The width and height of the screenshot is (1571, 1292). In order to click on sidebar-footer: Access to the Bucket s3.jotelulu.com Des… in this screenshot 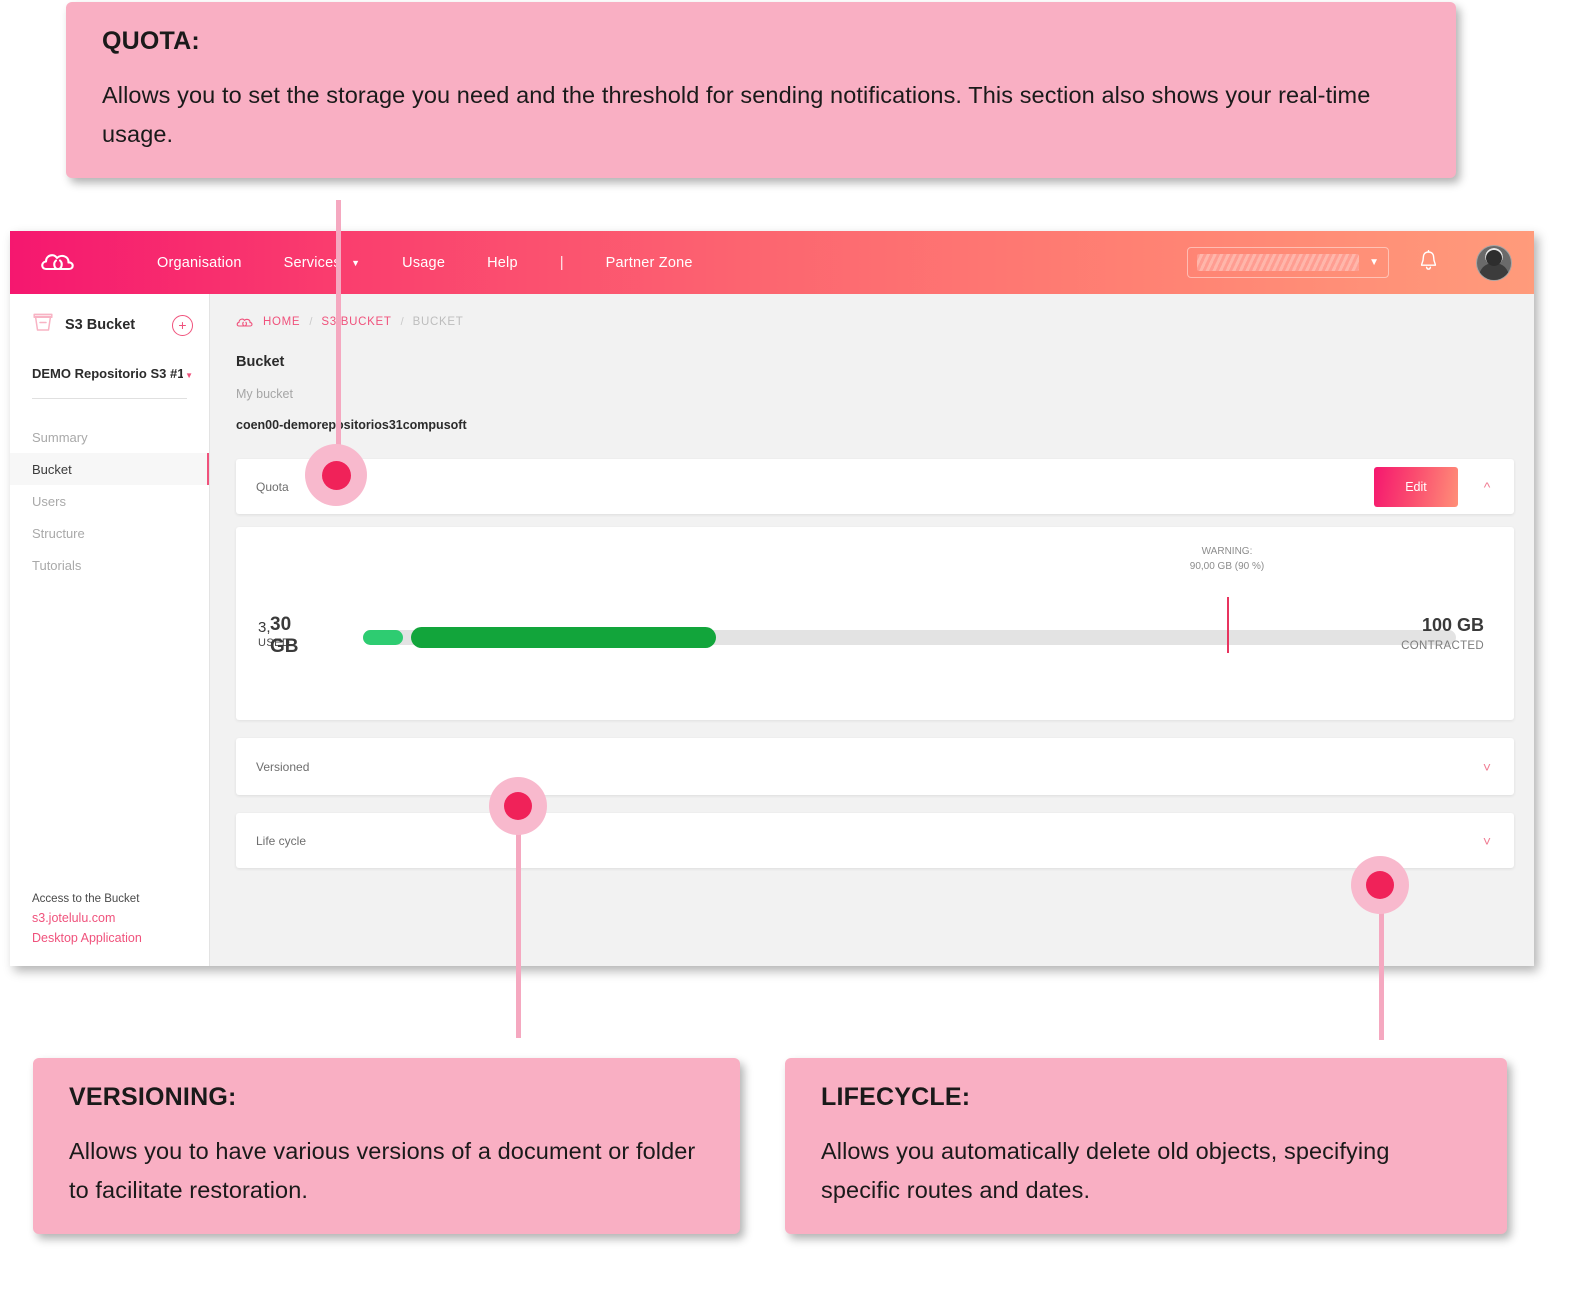, I will do `click(87, 919)`.